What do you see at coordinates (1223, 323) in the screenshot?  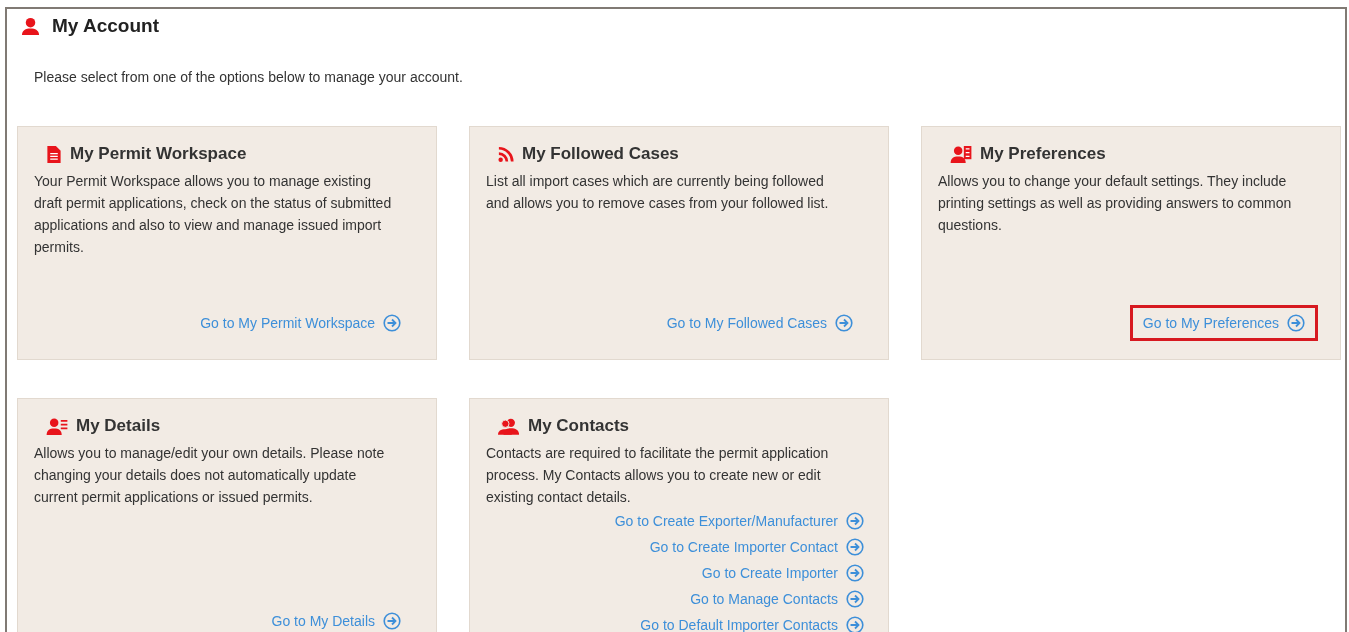 I see `go-to-link: Go to My Preferences` at bounding box center [1223, 323].